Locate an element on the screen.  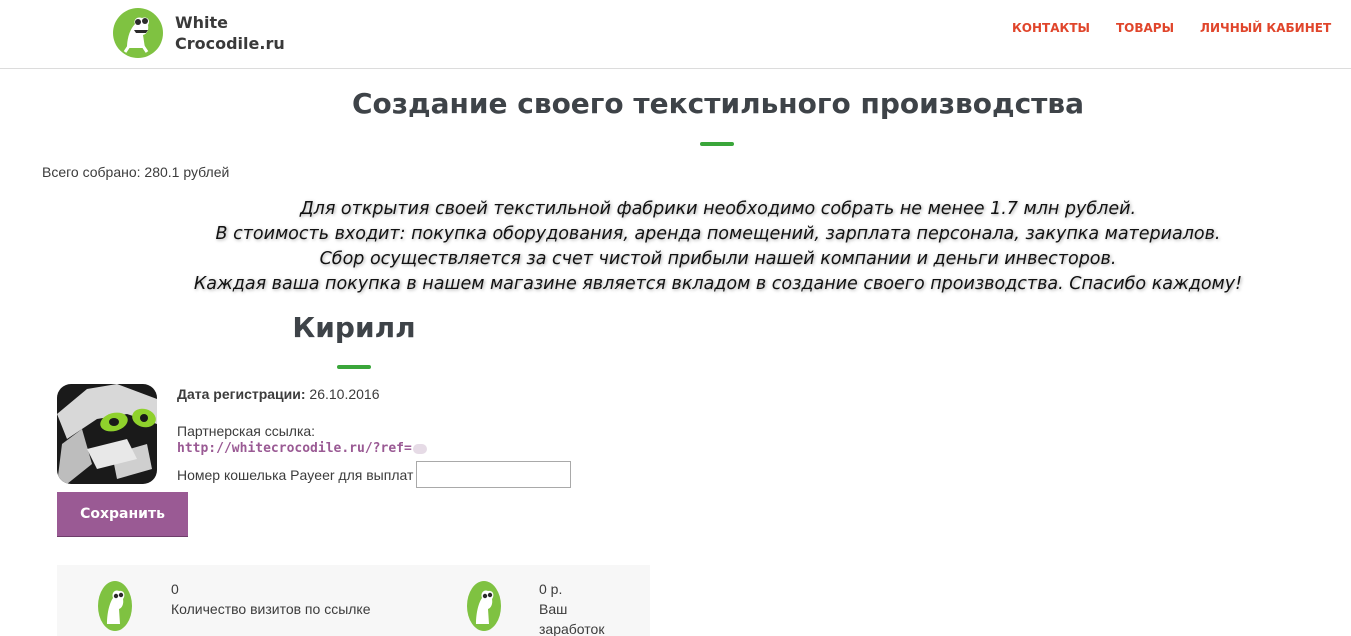
logo-line-2: Crocodile.ru is located at coordinates (230, 43).